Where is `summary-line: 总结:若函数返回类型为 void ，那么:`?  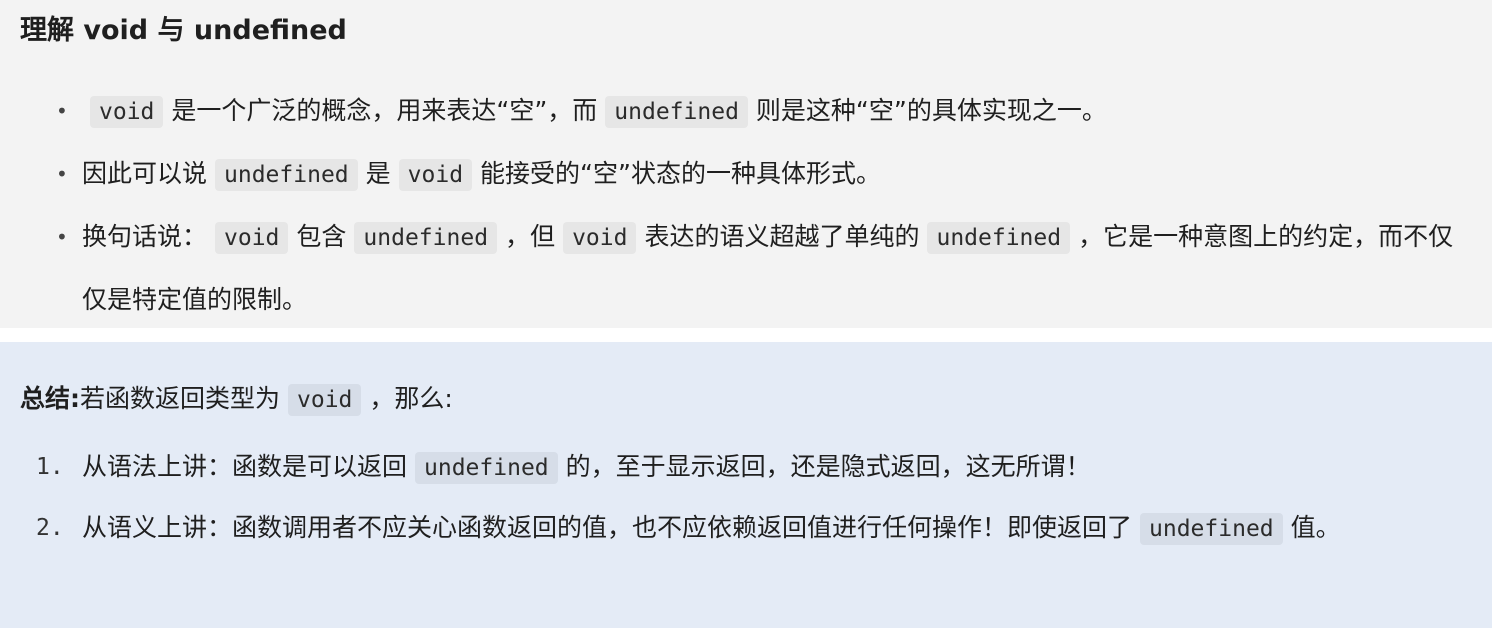 summary-line: 总结:若函数返回类型为 void ，那么: is located at coordinates (236, 399).